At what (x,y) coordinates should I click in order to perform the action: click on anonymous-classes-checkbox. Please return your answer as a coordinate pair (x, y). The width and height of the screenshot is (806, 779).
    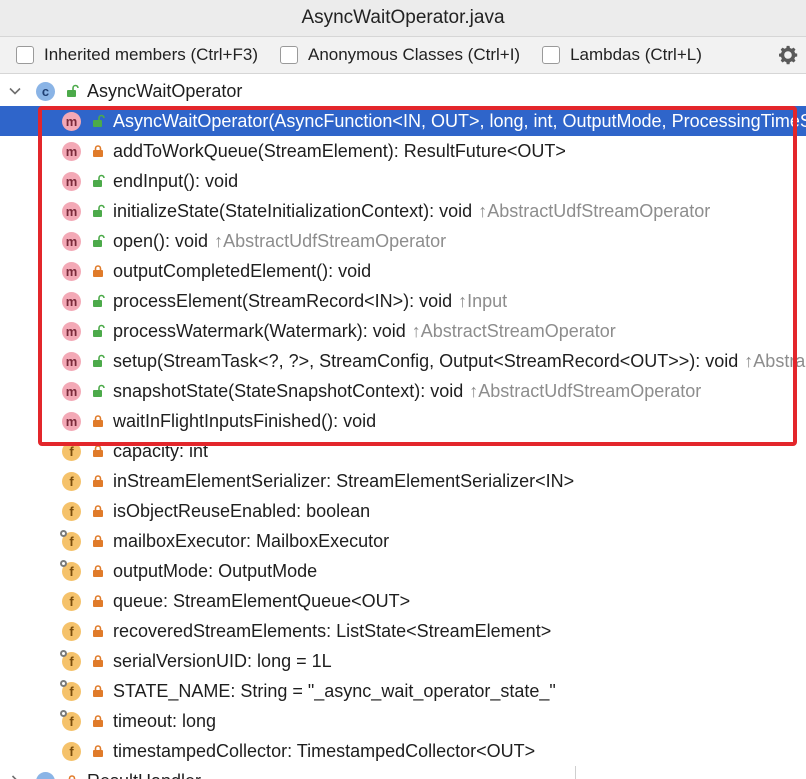
    Looking at the image, I should click on (288, 55).